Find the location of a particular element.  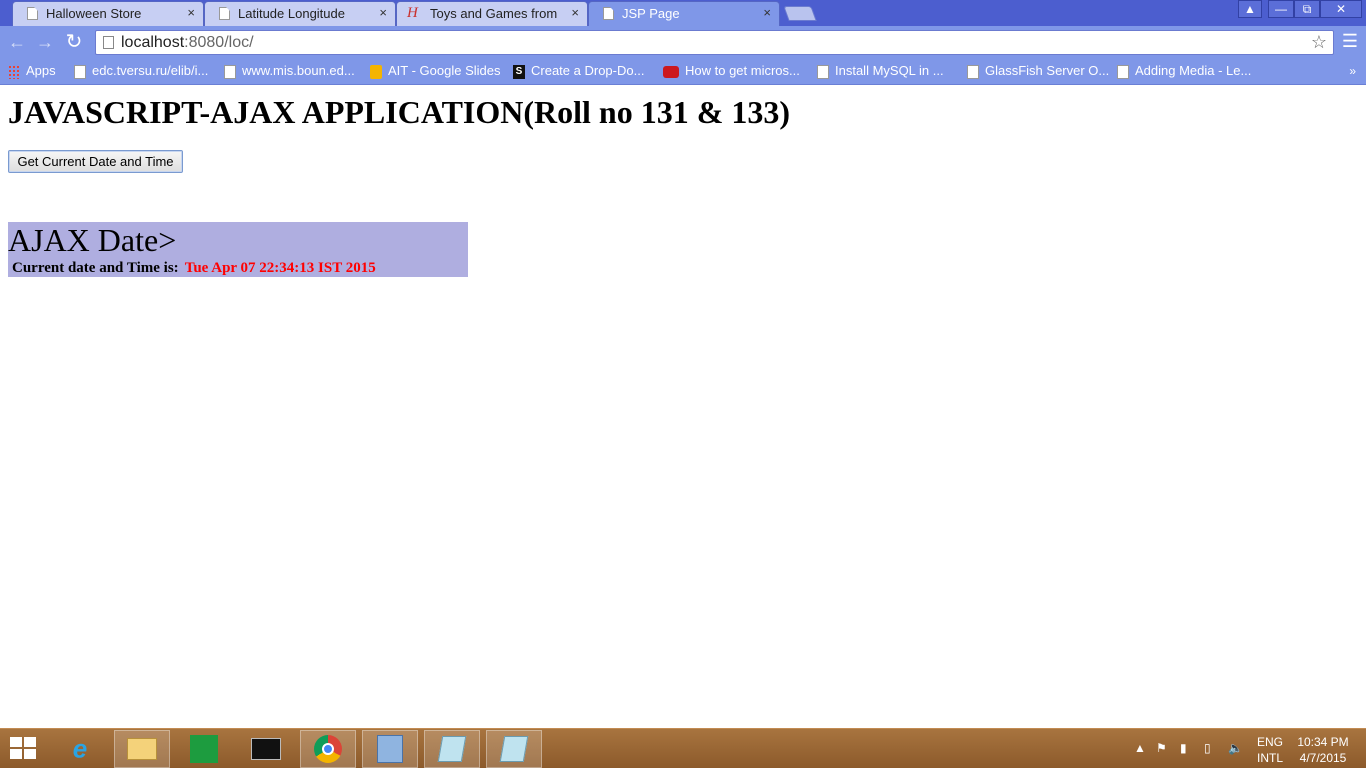

h-brand-icon: H is located at coordinates (412, 13).